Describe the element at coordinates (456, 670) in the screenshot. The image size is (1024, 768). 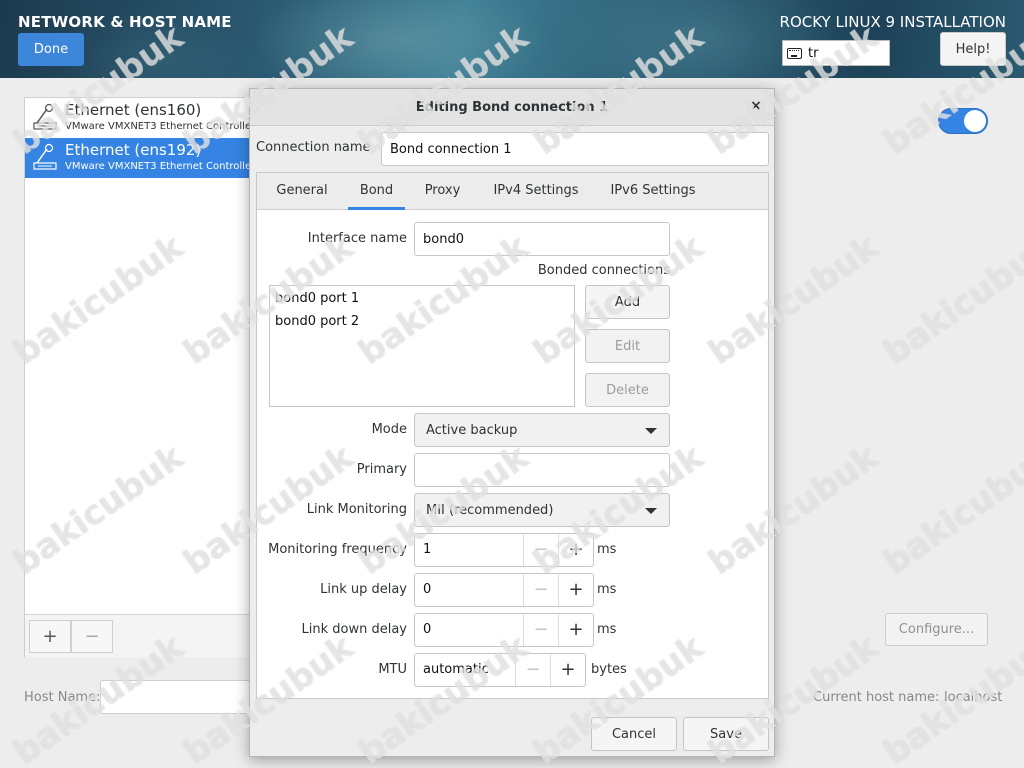
I see `stepper-value: automatic` at that location.